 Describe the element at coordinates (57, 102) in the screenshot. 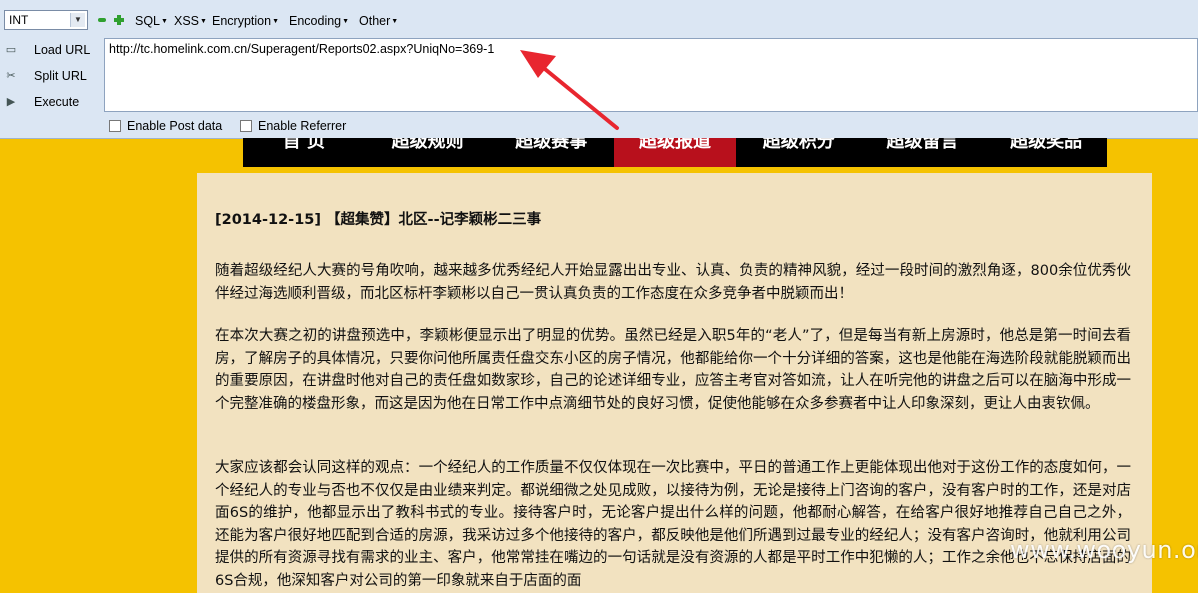

I see `execute-label: Execute` at that location.